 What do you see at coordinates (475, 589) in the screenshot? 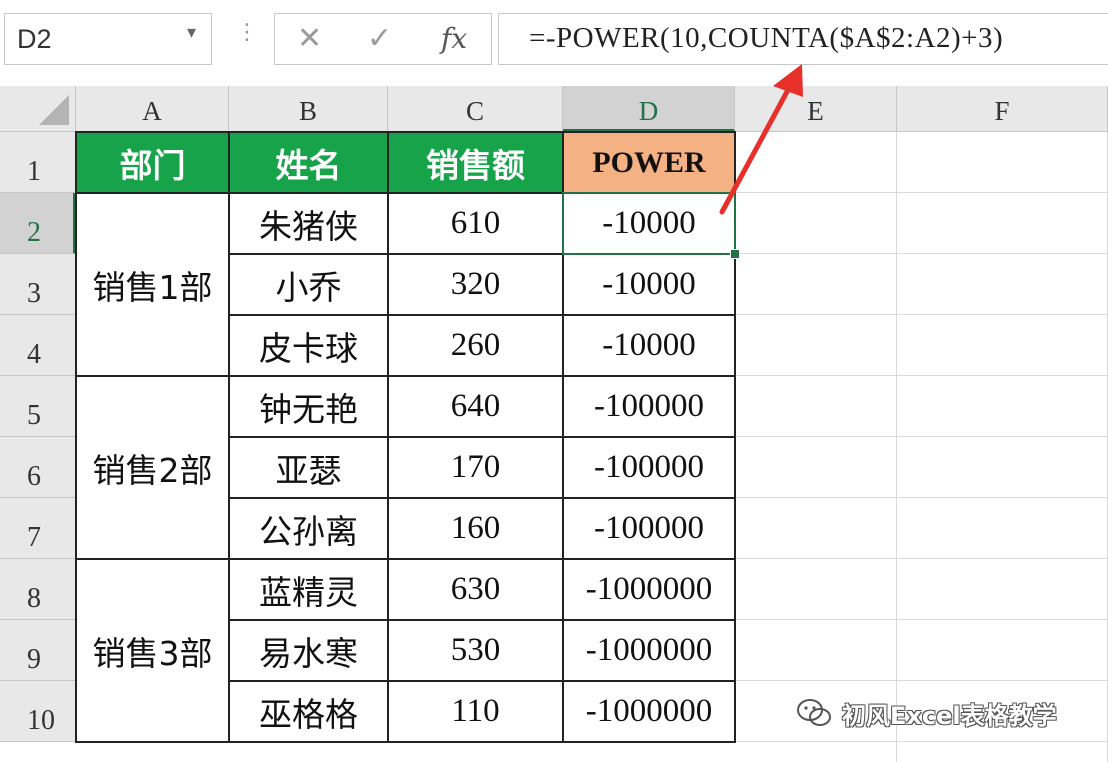
I see `sales-cell: 630` at bounding box center [475, 589].